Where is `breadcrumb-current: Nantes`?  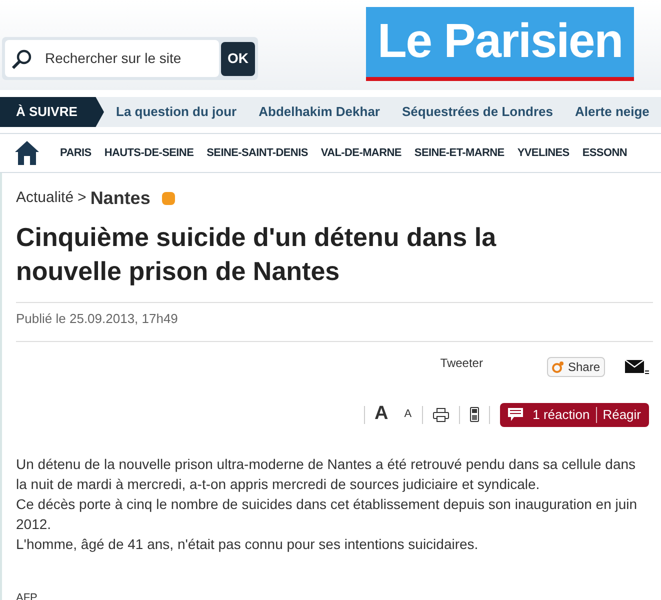
breadcrumb-current: Nantes is located at coordinates (120, 198).